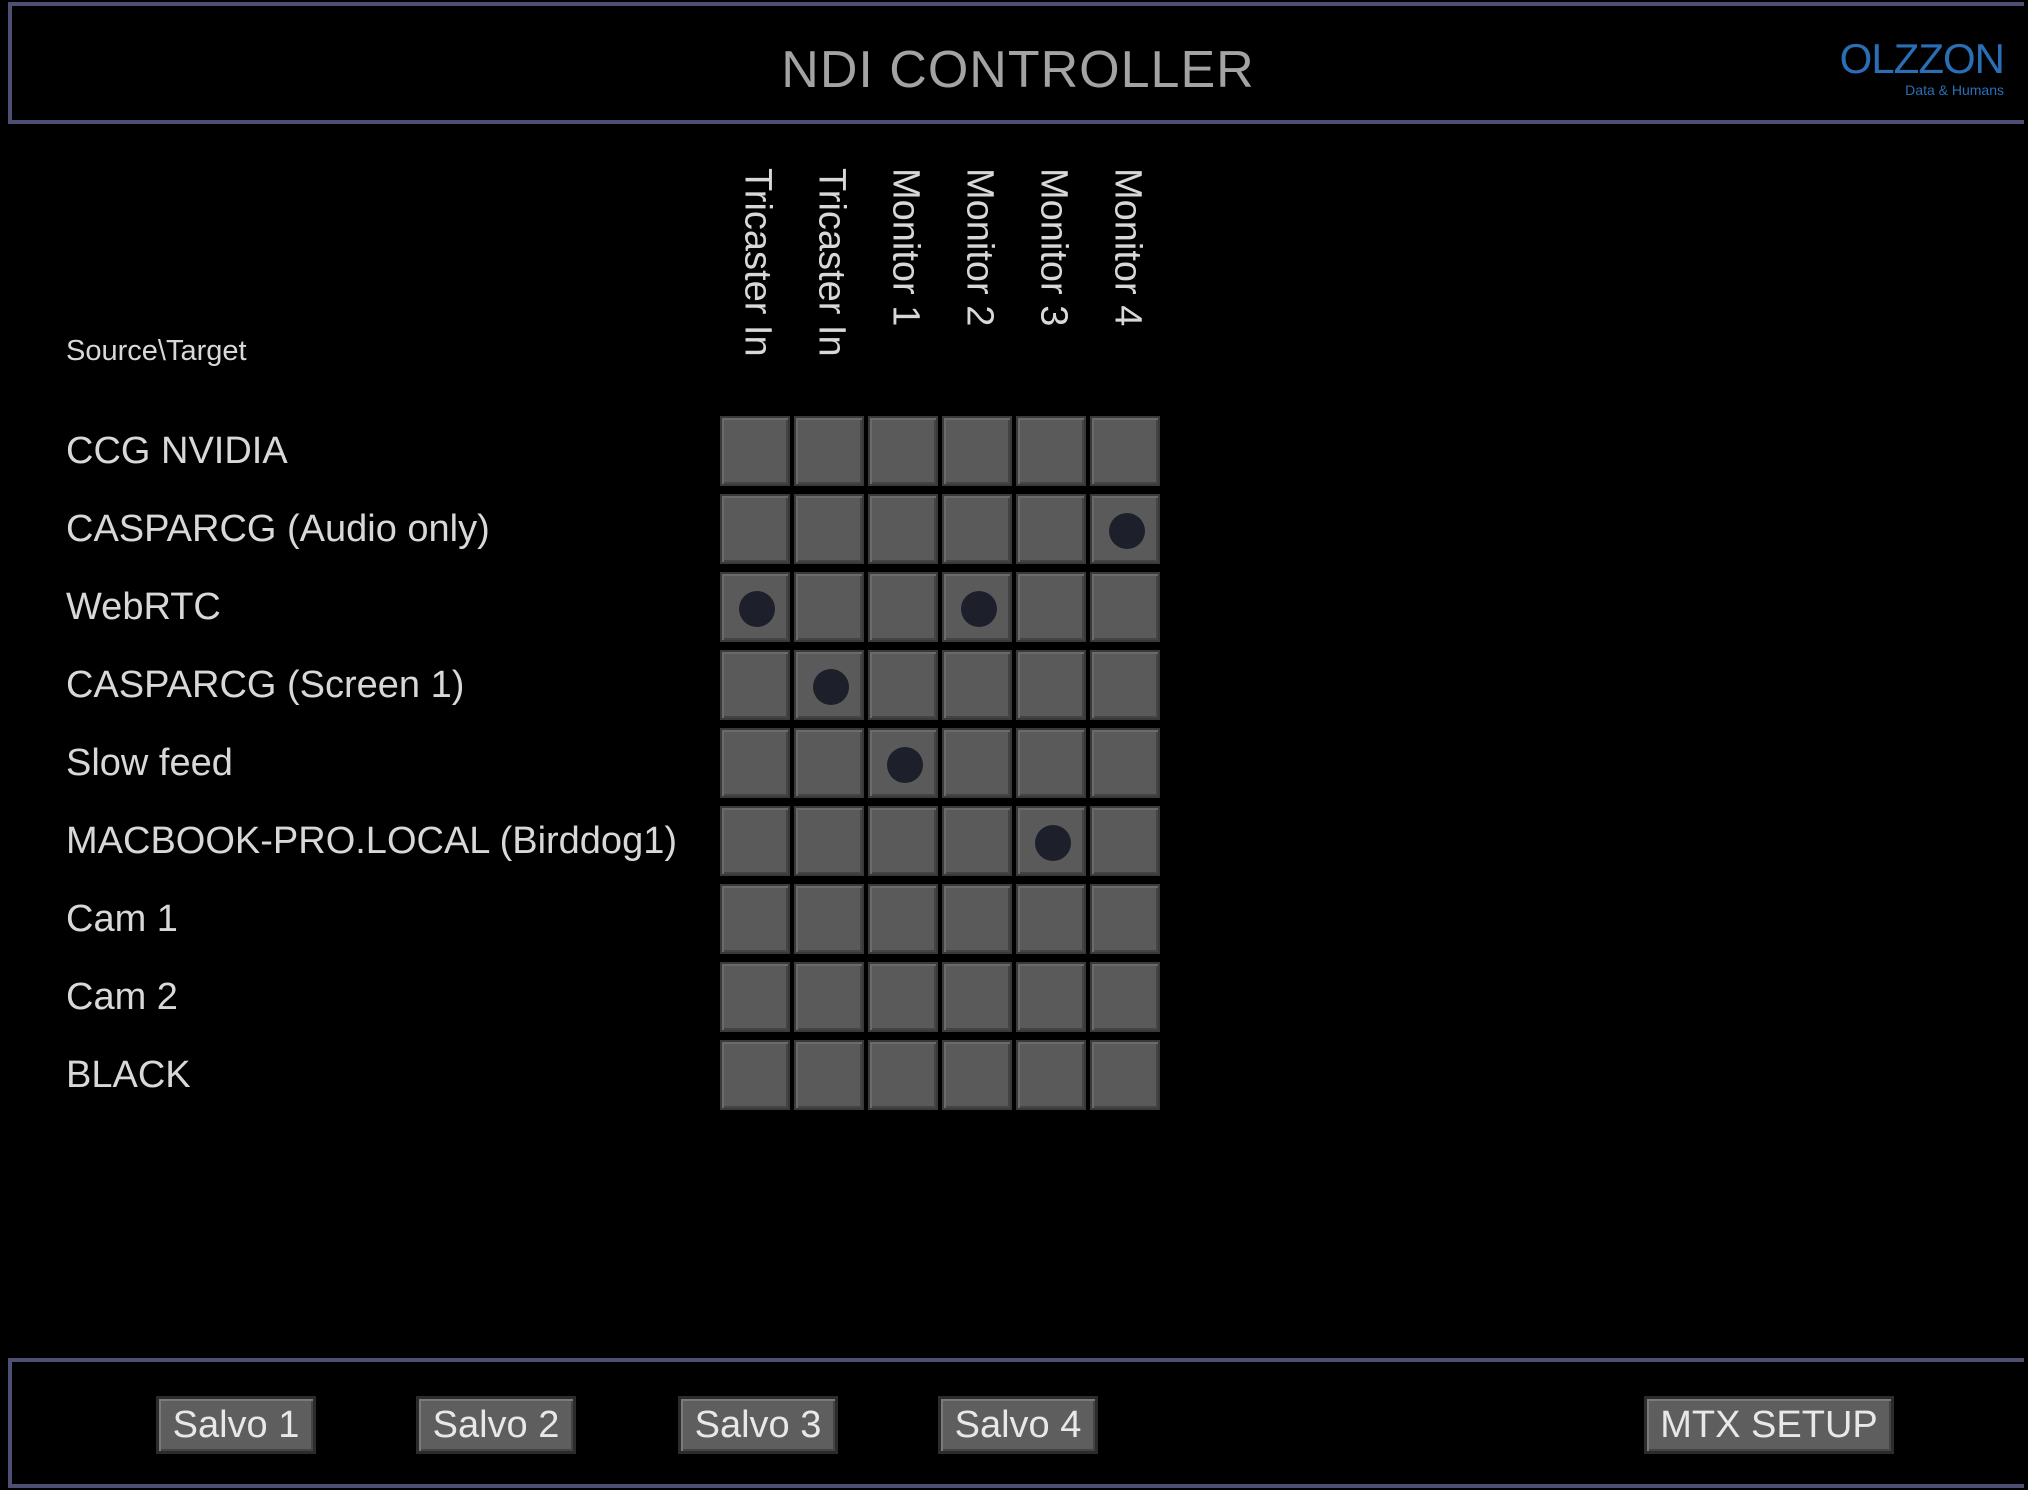 Image resolution: width=2028 pixels, height=1490 pixels. Describe the element at coordinates (905, 247) in the screenshot. I see `target-label: Monitor 1` at that location.